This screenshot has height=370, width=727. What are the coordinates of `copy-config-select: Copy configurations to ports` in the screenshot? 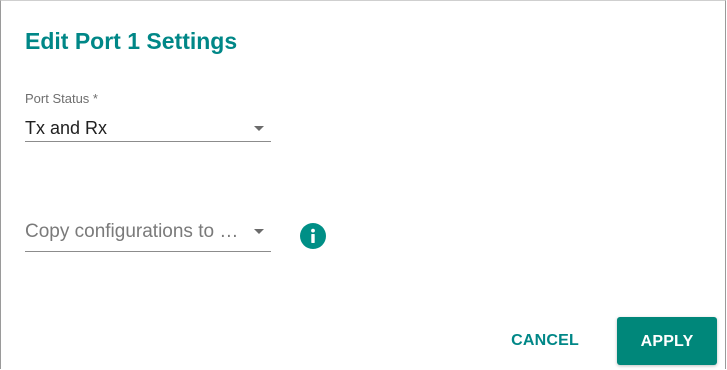 It's located at (148, 232).